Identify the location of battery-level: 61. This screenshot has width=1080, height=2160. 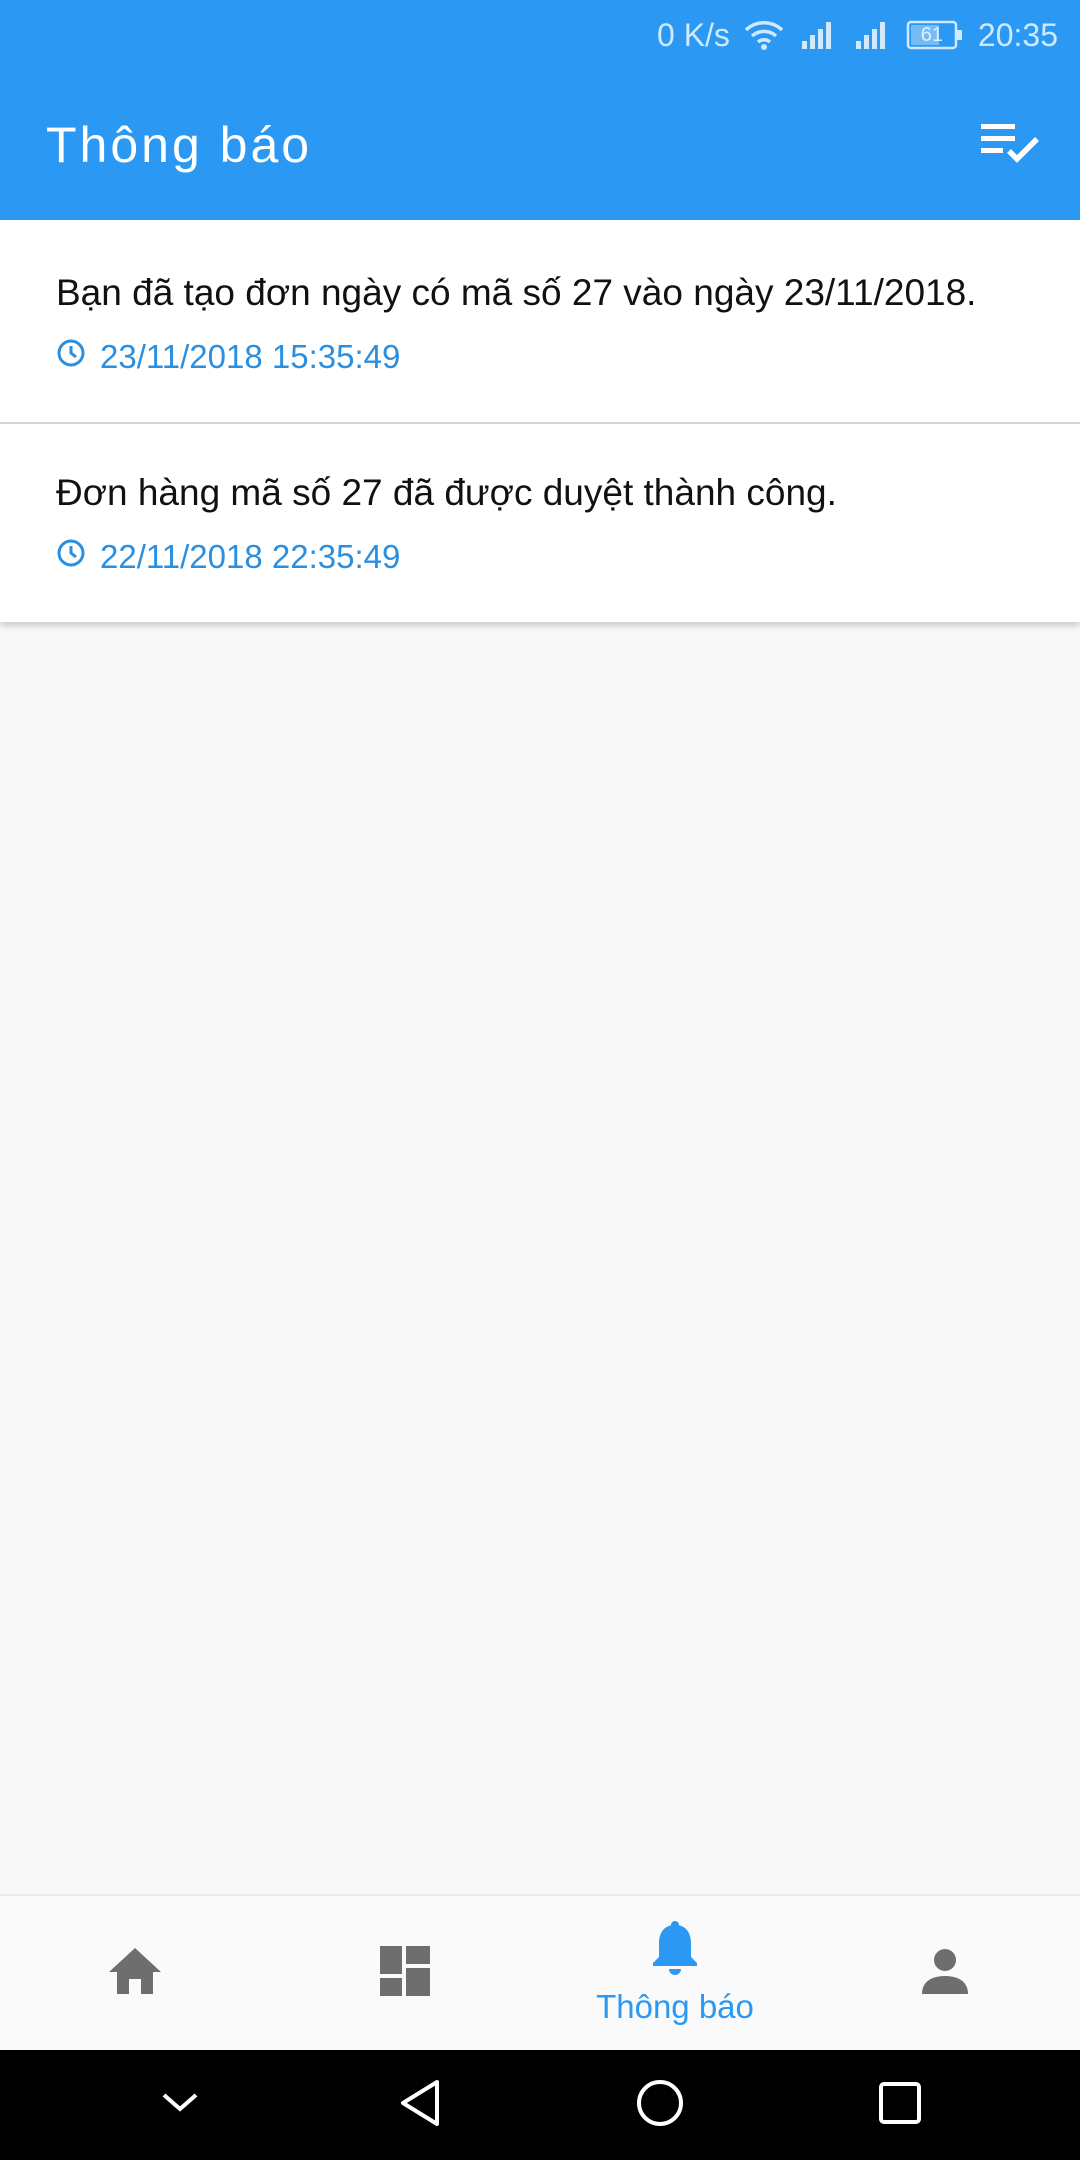
(932, 34).